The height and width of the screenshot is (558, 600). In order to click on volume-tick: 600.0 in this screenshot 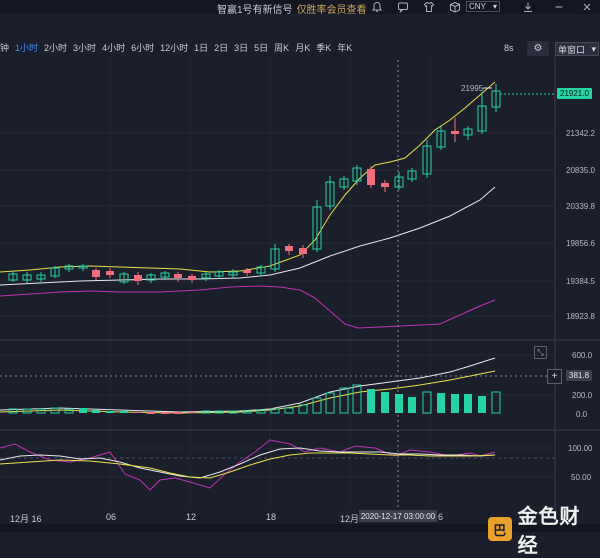, I will do `click(582, 355)`.